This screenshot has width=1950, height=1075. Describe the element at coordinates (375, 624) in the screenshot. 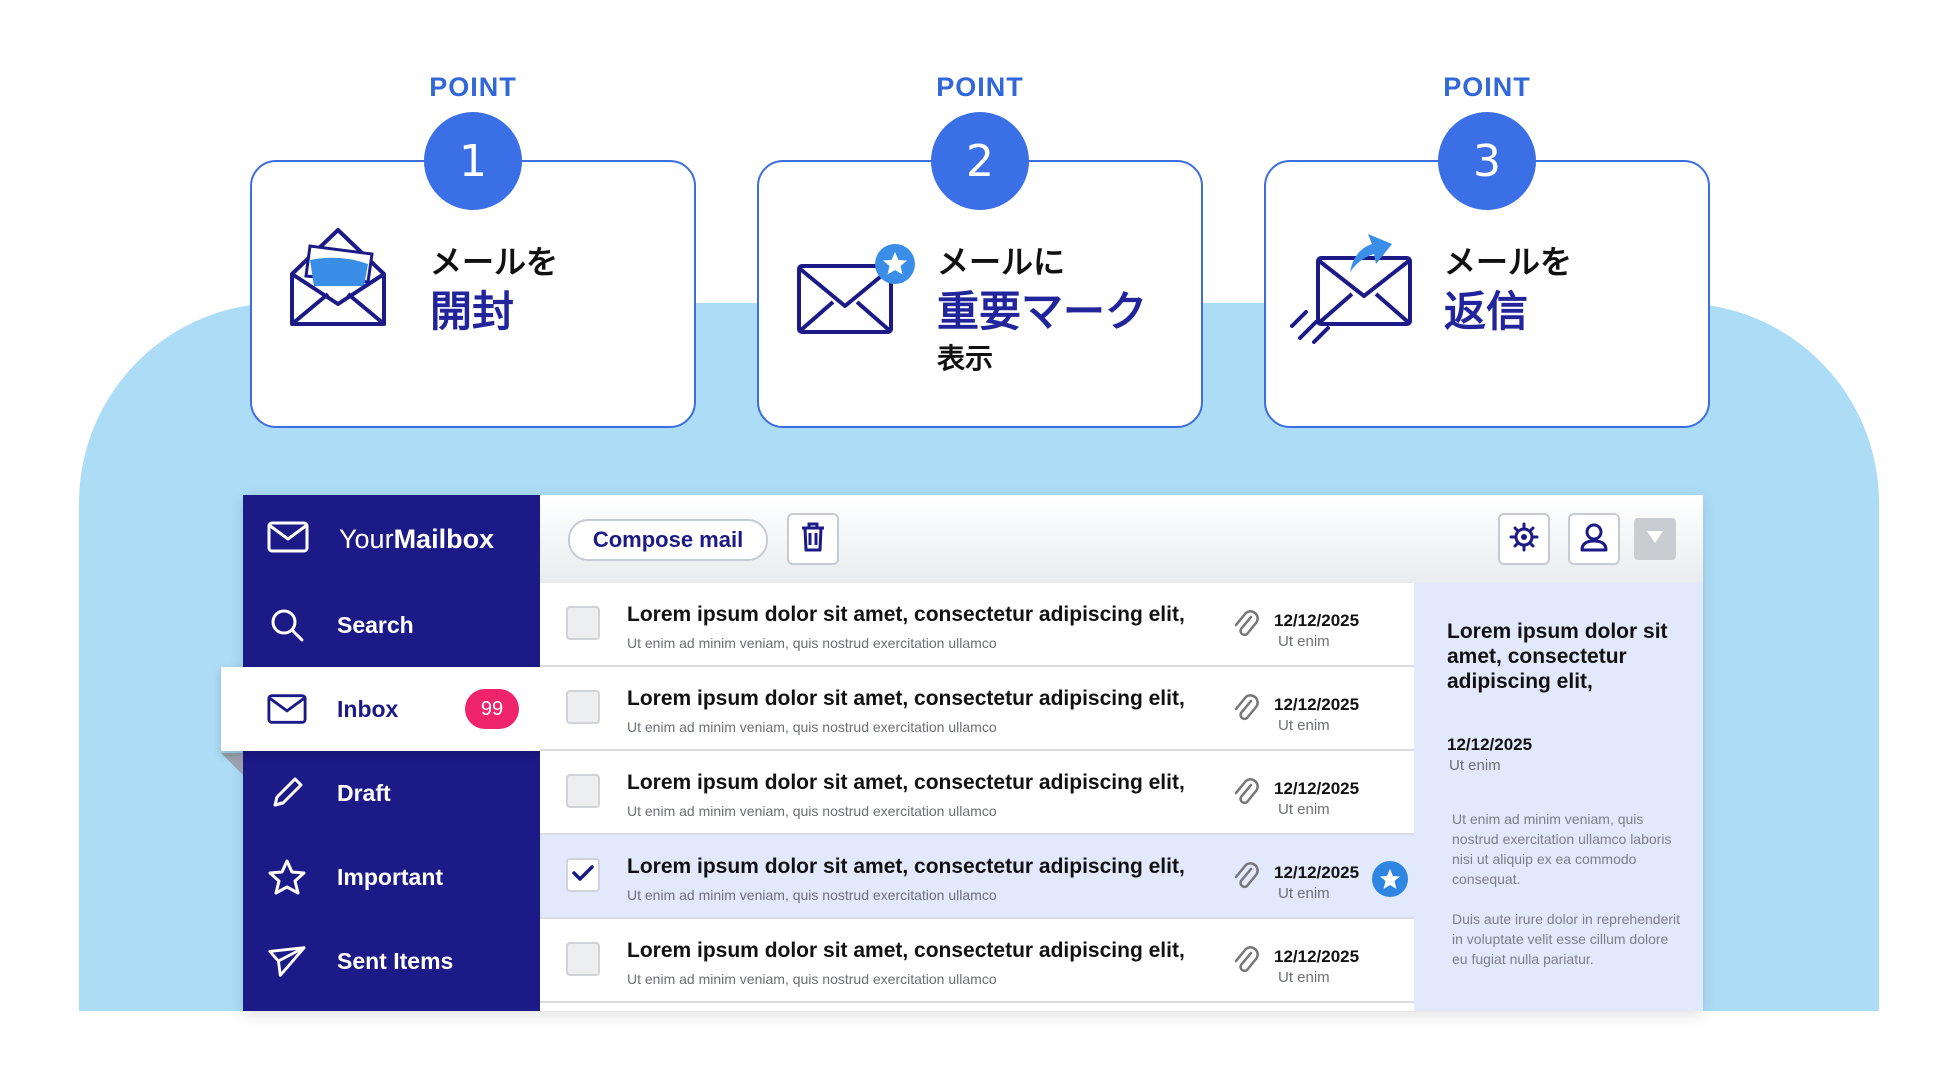

I see `sidebar-item-label: Search` at that location.